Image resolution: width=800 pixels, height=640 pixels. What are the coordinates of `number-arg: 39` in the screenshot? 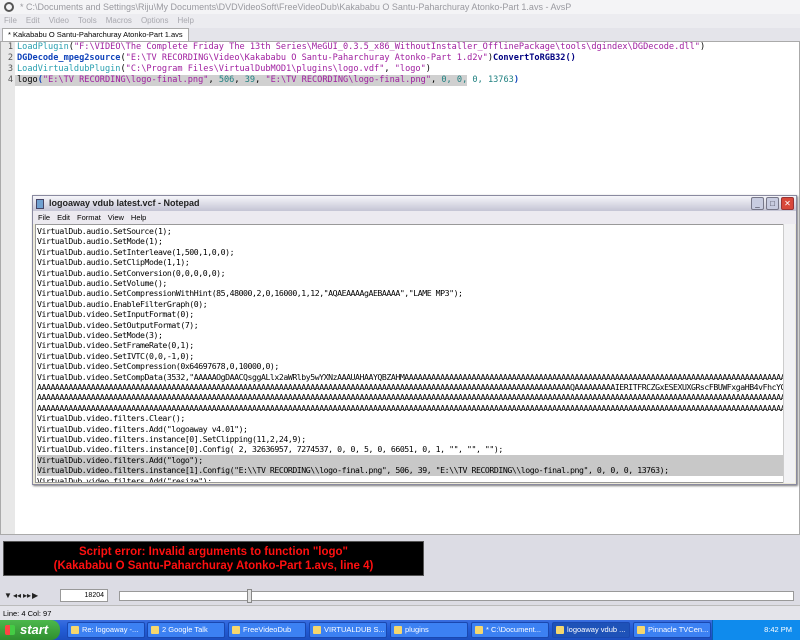 It's located at (250, 80).